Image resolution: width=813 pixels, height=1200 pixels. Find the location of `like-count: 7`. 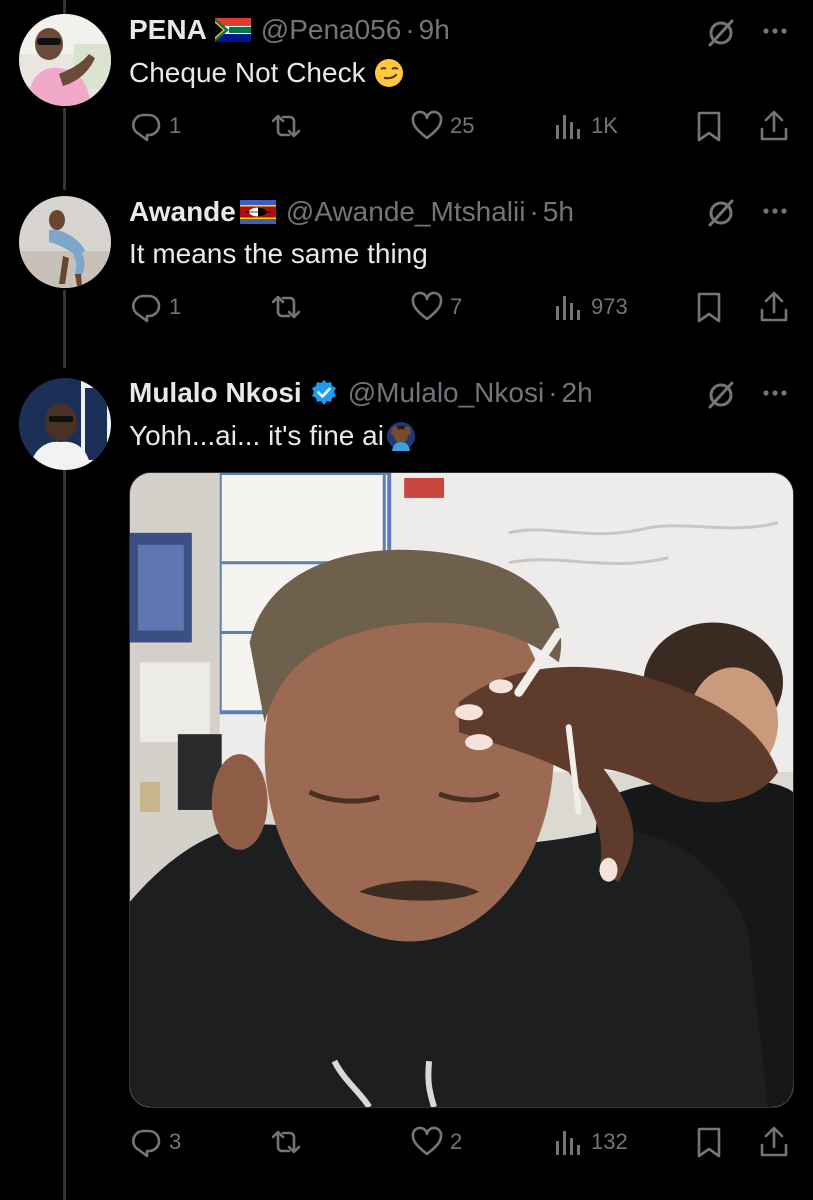

like-count: 7 is located at coordinates (456, 306).